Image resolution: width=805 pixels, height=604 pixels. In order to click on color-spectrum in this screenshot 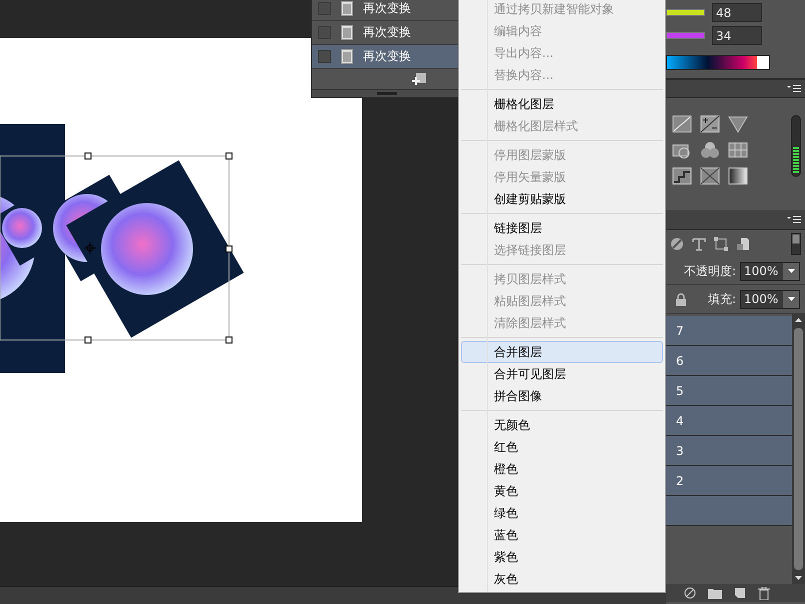, I will do `click(718, 62)`.